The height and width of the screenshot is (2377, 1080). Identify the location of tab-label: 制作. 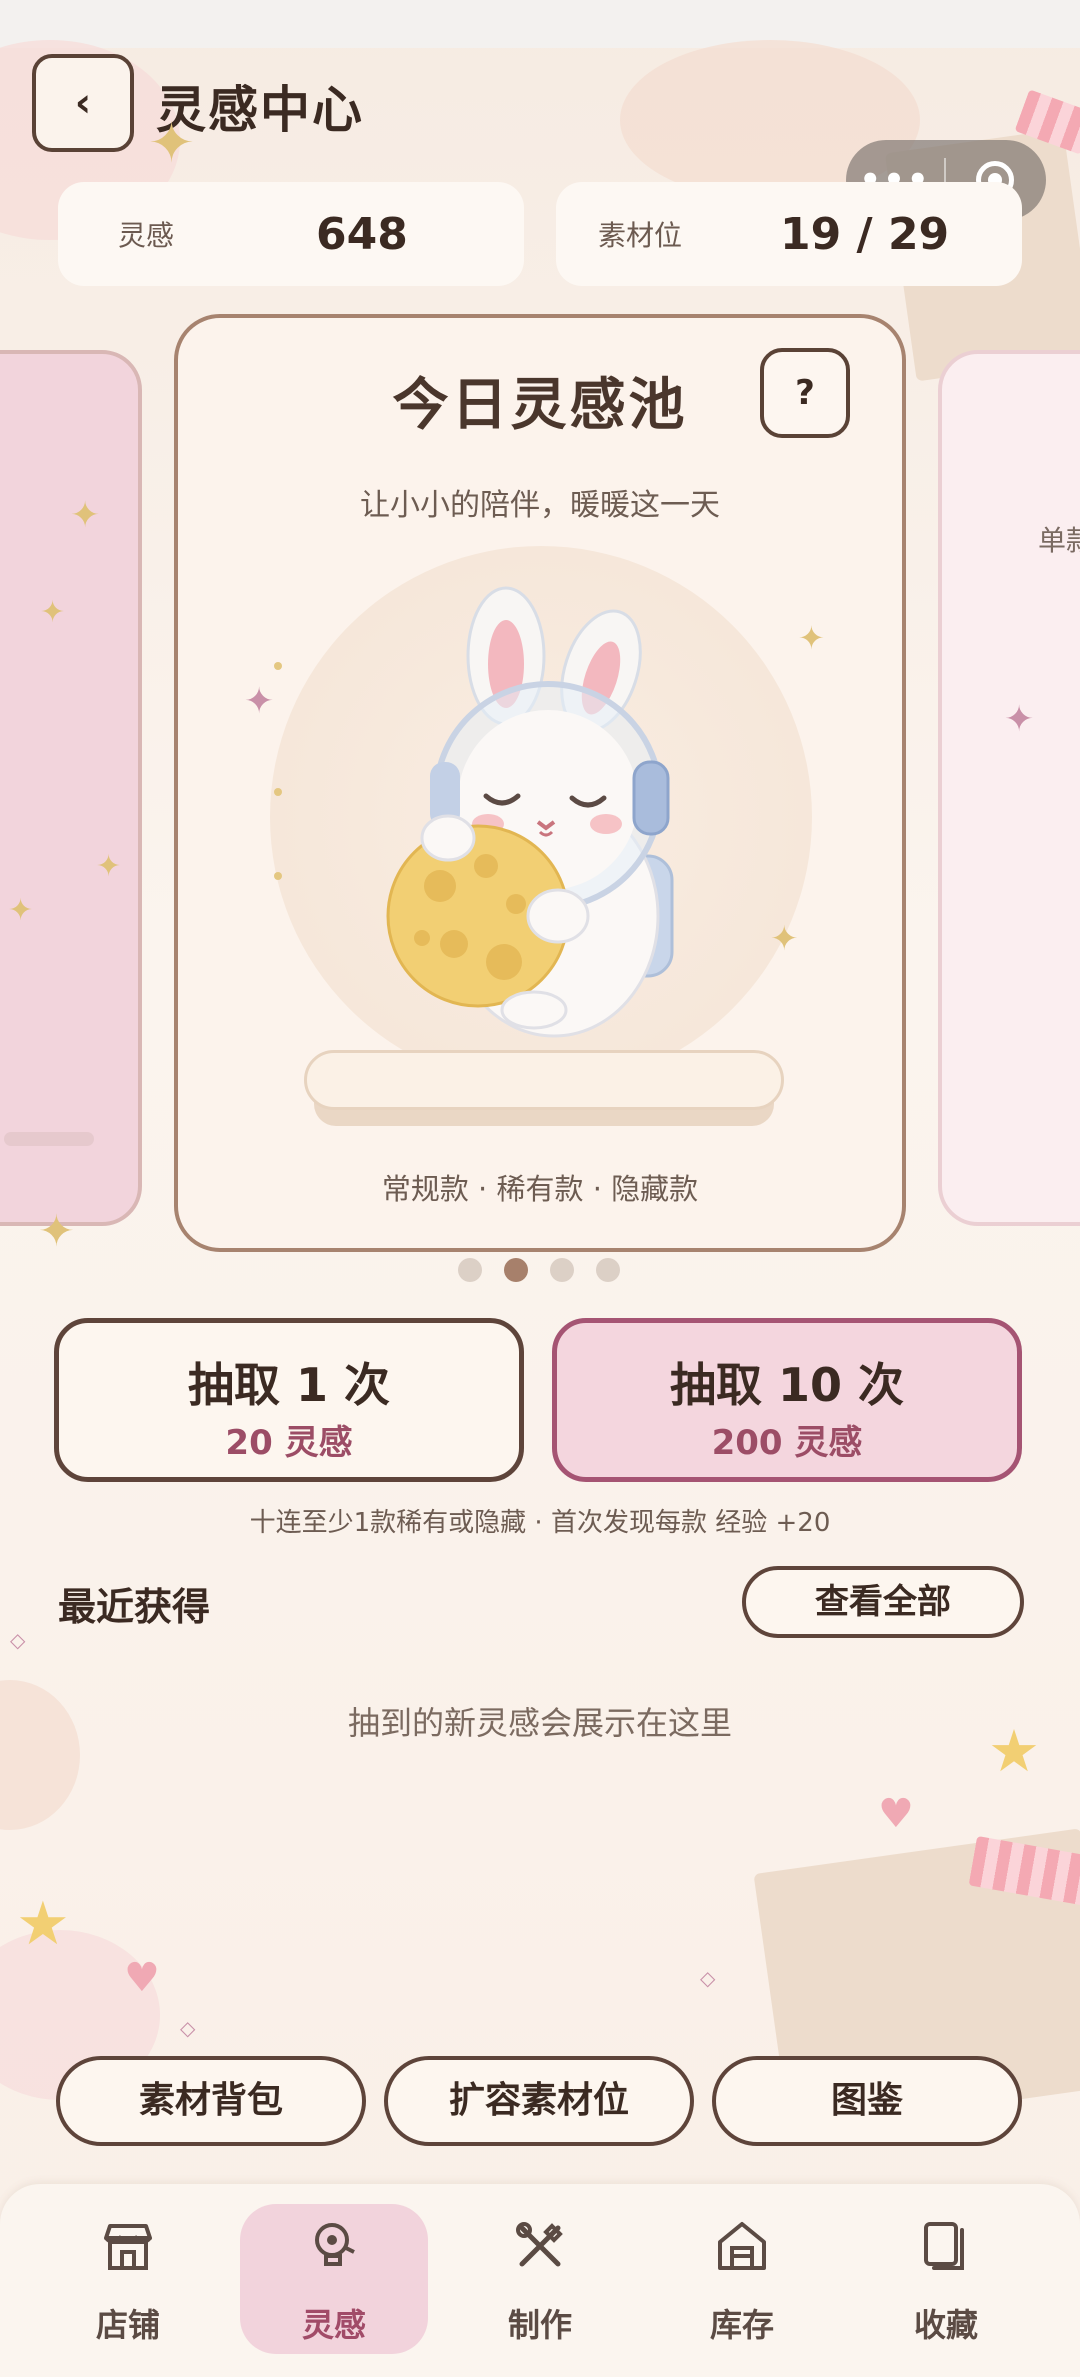
(539, 2325).